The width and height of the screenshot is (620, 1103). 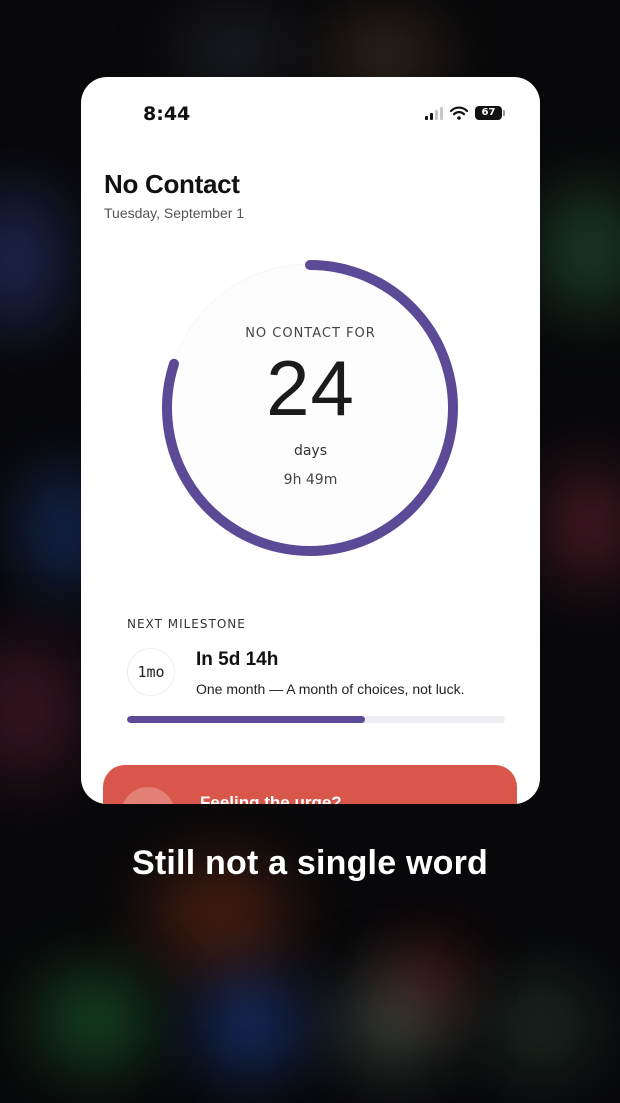 I want to click on milestone-label: NEXT MILESTONE, so click(x=186, y=624).